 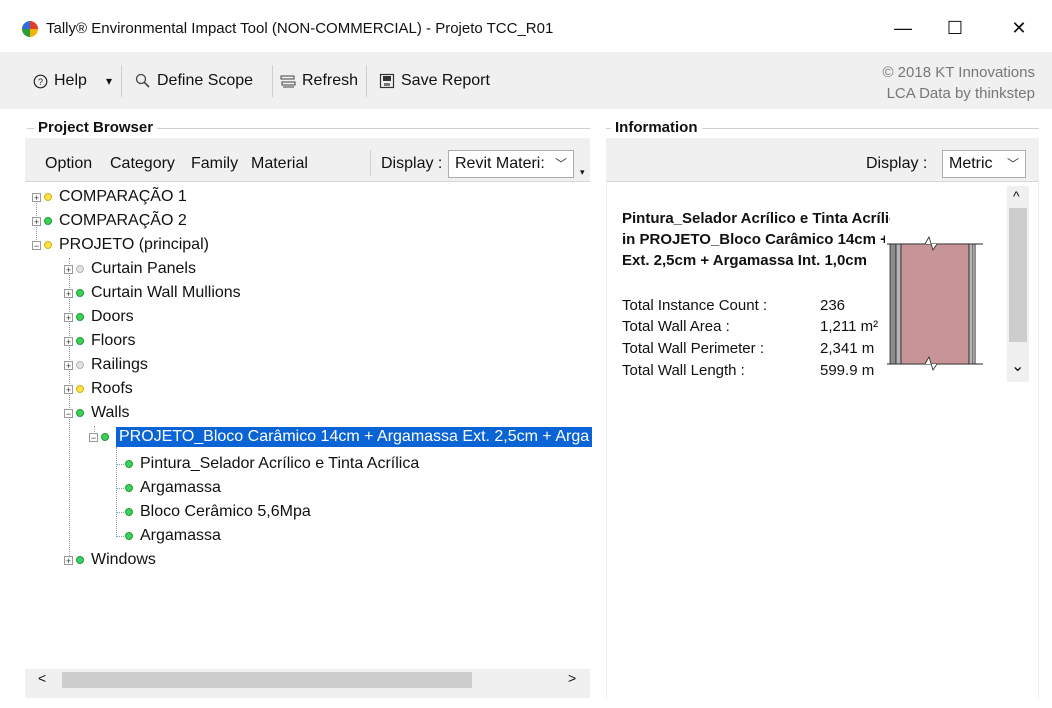 What do you see at coordinates (120, 245) in the screenshot?
I see `tree-item-projeto-principal: − PROJETO (principal)` at bounding box center [120, 245].